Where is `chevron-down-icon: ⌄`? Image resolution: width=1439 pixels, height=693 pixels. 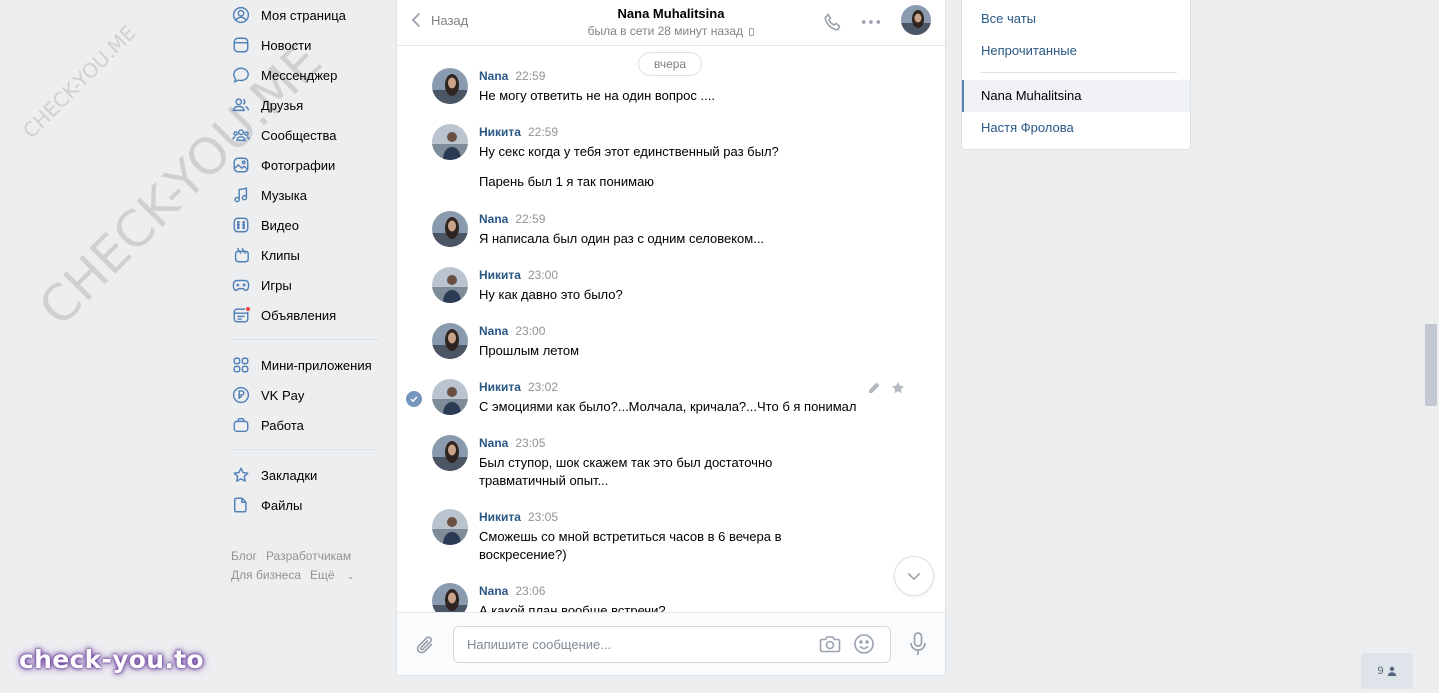 chevron-down-icon: ⌄ is located at coordinates (350, 576).